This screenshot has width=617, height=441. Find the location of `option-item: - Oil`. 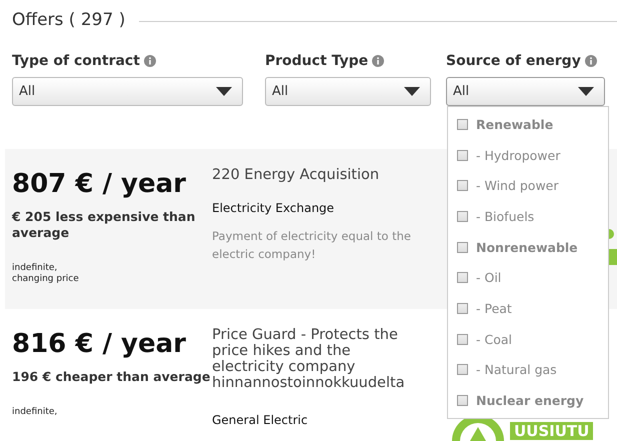

option-item: - Oil is located at coordinates (528, 278).